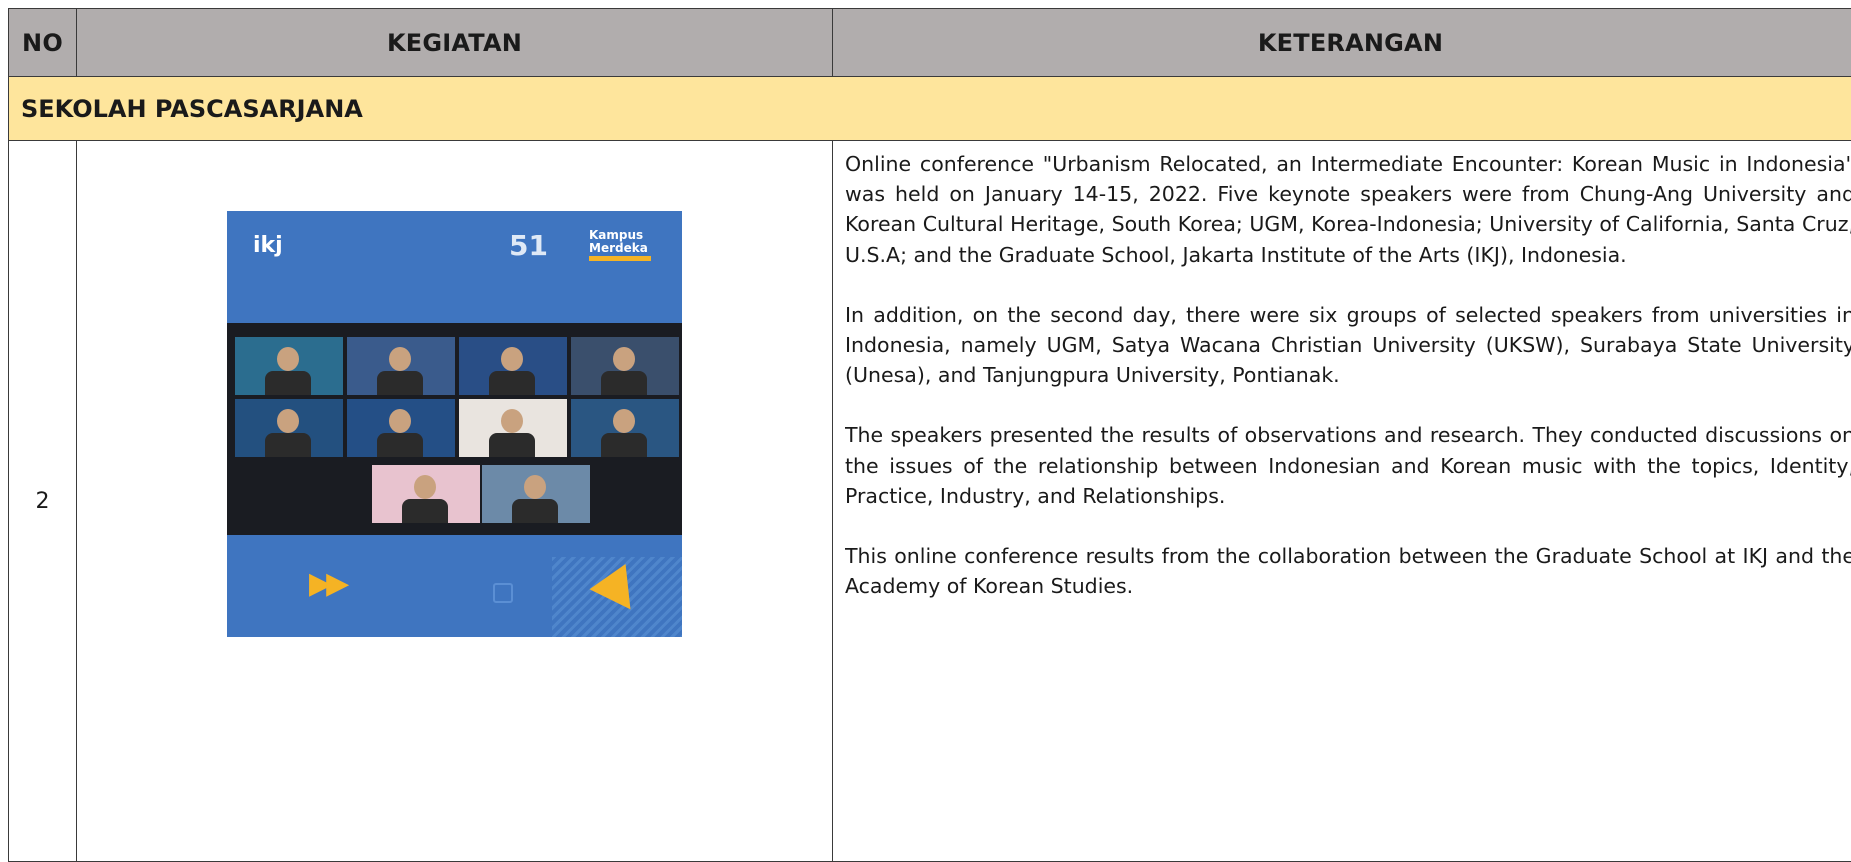  I want to click on table-header-row: NO KEGIATAN KETERANGAN, so click(930, 43).